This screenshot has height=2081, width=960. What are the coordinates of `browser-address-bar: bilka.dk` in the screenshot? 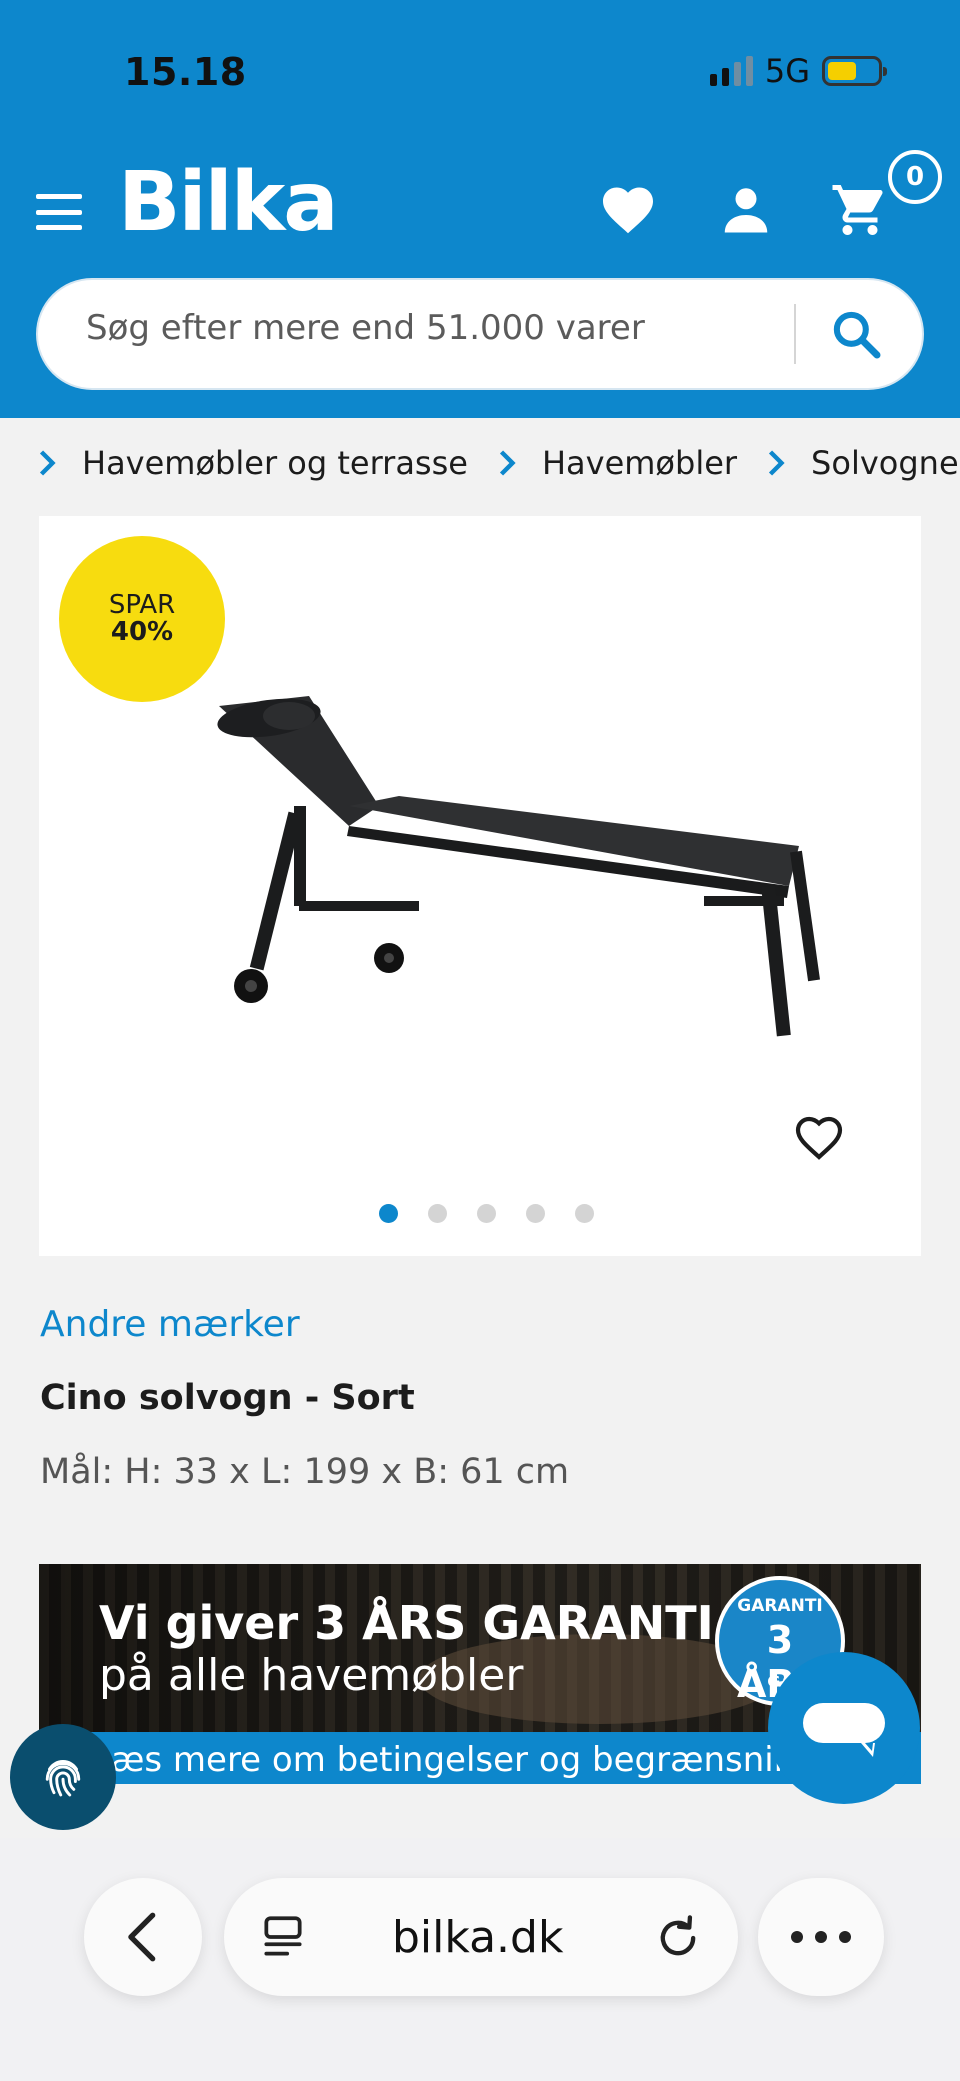 It's located at (481, 1937).